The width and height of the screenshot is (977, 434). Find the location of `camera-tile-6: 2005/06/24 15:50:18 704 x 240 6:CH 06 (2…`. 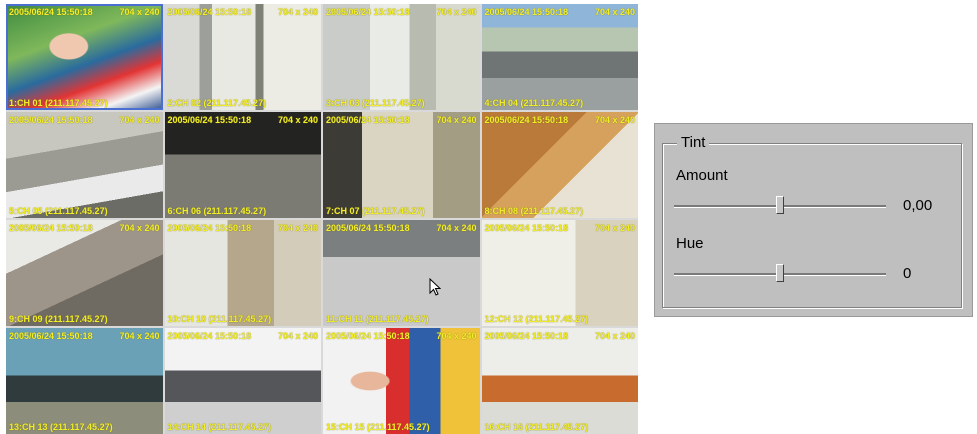

camera-tile-6: 2005/06/24 15:50:18 704 x 240 6:CH 06 (2… is located at coordinates (242, 165).